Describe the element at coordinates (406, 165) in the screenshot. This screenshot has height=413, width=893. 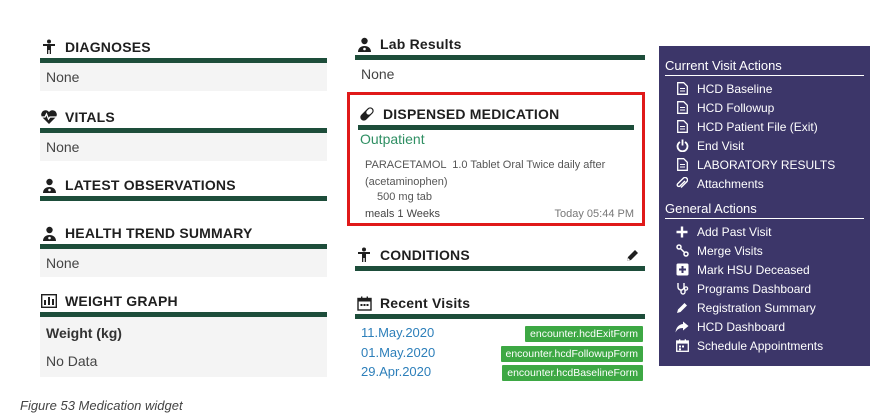
I see `drug-name: PARACETAMOL` at that location.